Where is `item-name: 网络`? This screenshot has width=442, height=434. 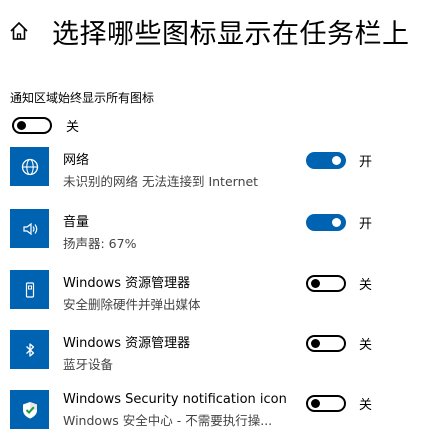
item-name: 网络 is located at coordinates (76, 160).